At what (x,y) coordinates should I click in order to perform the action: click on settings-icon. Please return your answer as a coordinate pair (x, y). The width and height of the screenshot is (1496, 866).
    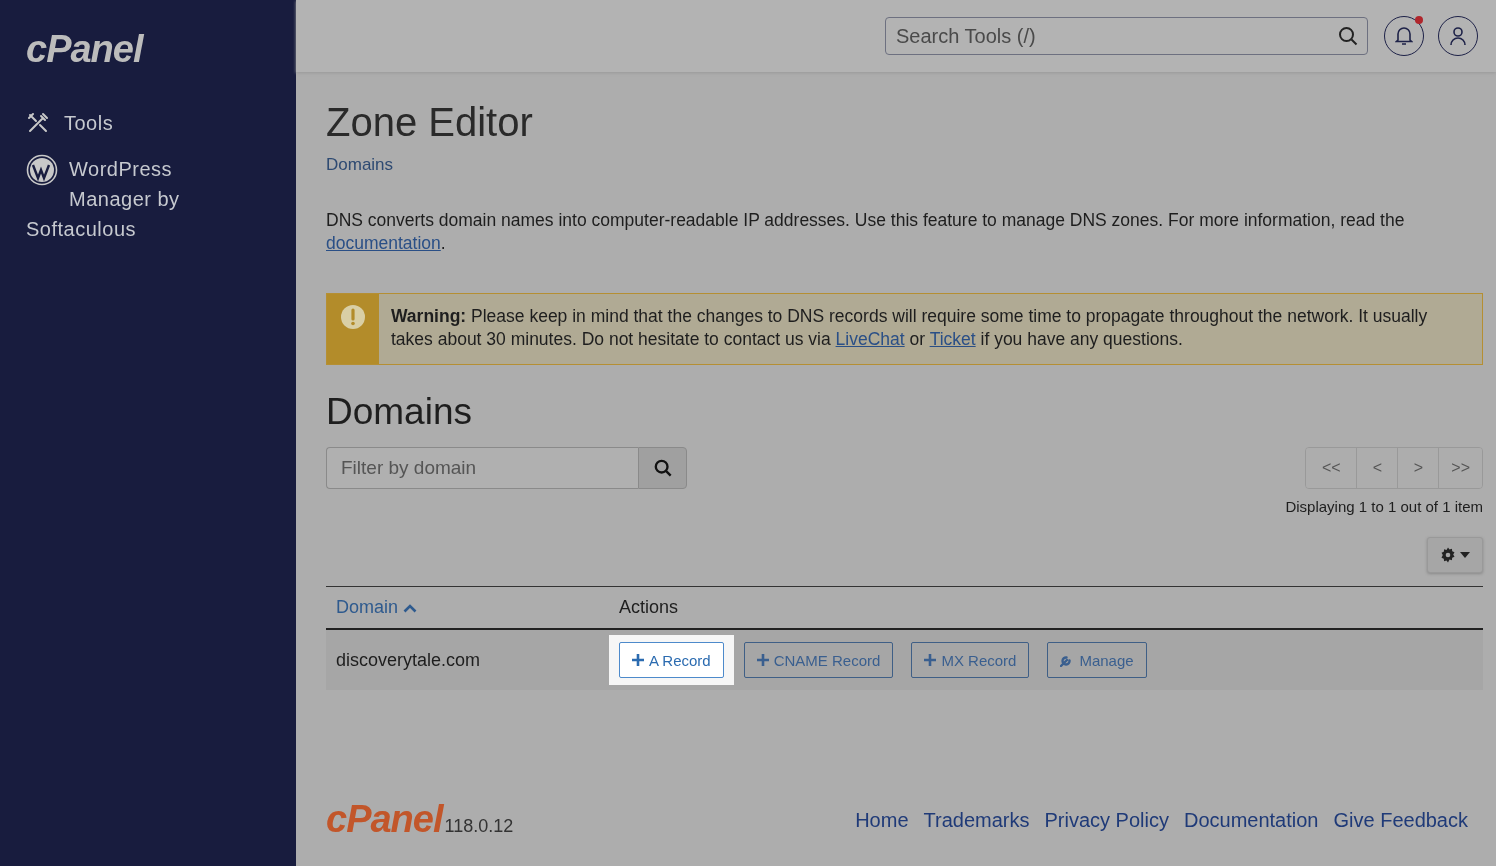
    Looking at the image, I should click on (1448, 555).